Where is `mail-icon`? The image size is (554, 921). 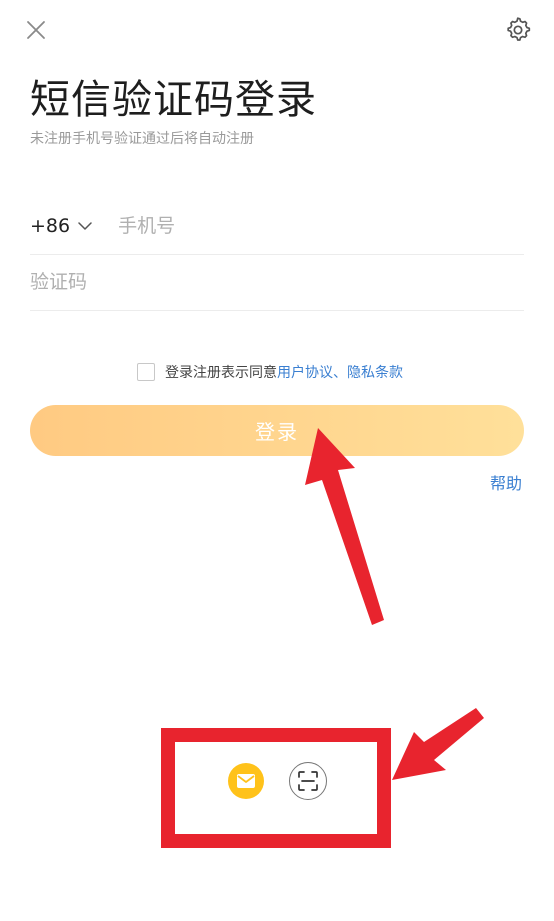
mail-icon is located at coordinates (246, 781).